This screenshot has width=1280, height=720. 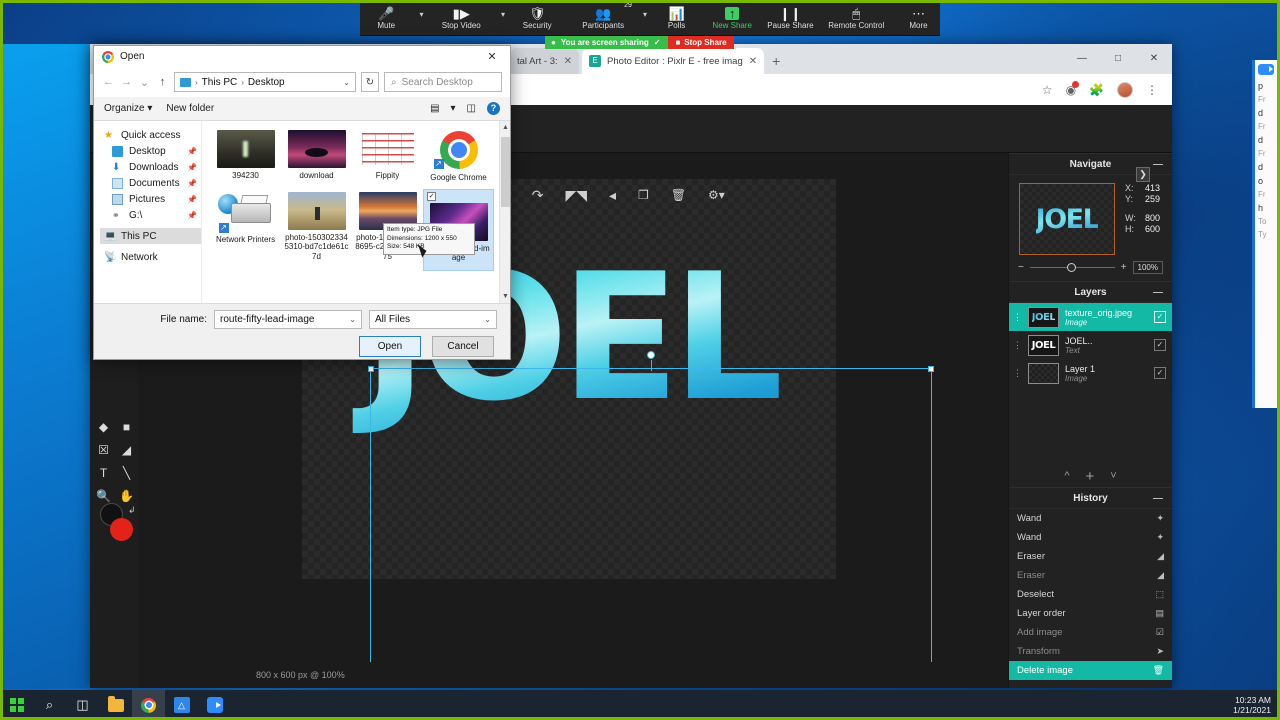 I want to click on marquee-icon: ☒, so click(x=103, y=449).